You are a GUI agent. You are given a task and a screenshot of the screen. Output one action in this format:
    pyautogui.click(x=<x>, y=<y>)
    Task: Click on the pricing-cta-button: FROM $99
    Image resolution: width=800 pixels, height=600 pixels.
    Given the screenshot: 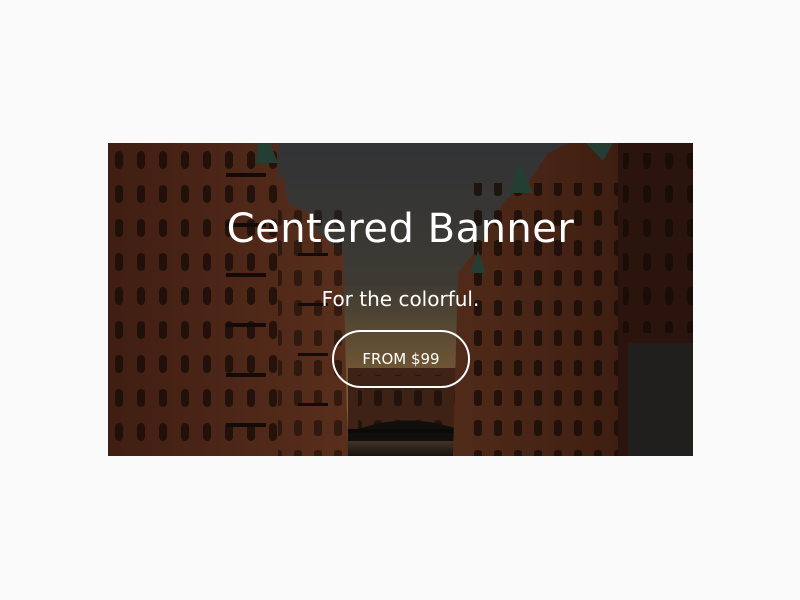 What is the action you would take?
    pyautogui.click(x=401, y=359)
    